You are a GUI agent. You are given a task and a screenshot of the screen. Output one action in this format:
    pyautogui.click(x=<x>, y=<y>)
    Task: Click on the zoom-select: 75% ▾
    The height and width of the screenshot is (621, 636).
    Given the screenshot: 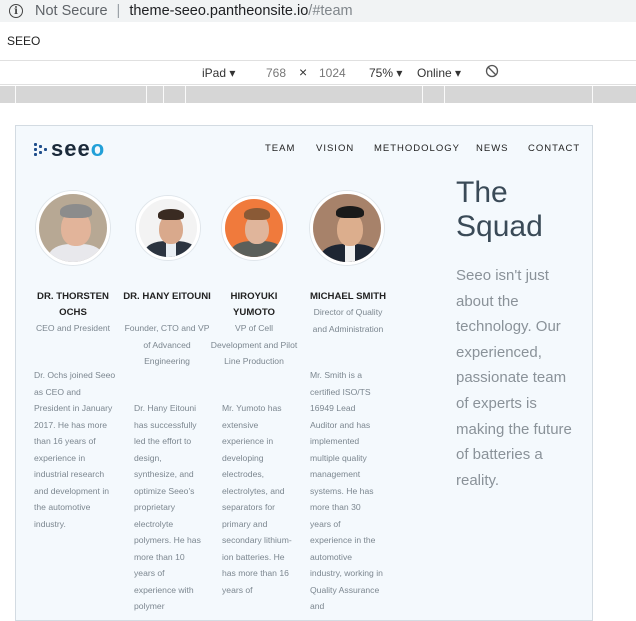 What is the action you would take?
    pyautogui.click(x=385, y=73)
    